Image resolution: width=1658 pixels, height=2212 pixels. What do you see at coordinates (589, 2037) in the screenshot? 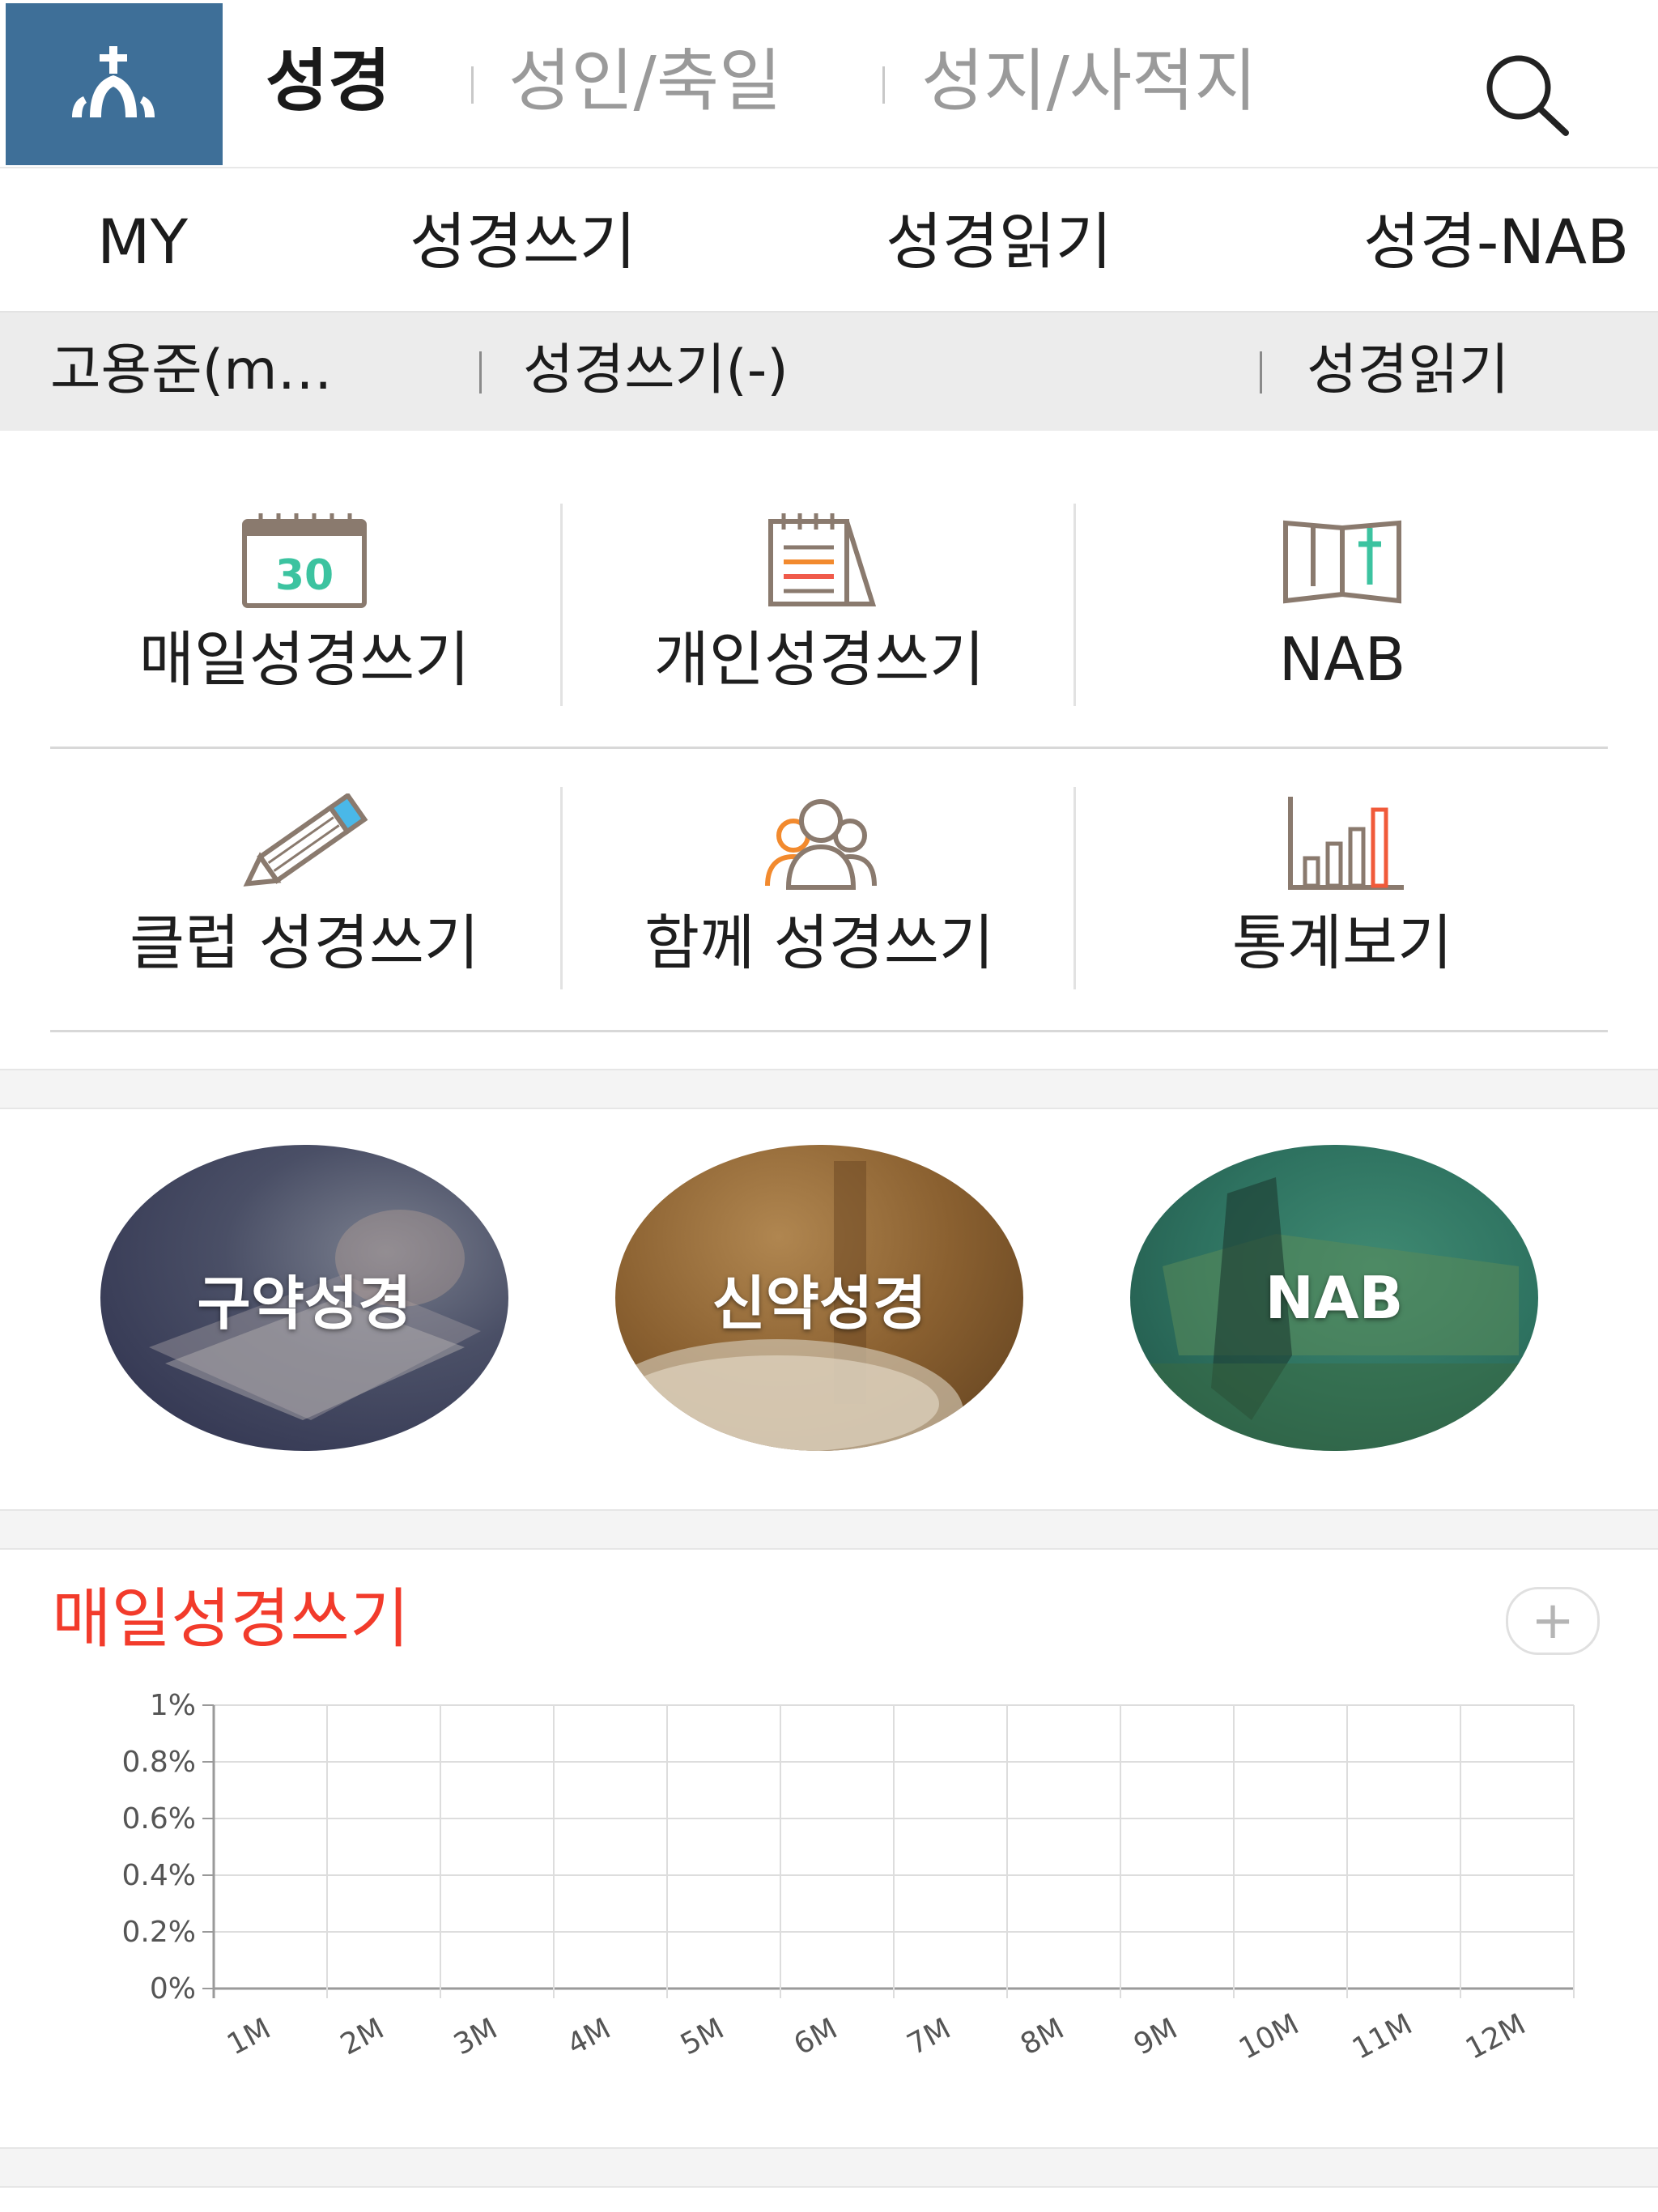
I see `chart-x-tick-label: 4M` at bounding box center [589, 2037].